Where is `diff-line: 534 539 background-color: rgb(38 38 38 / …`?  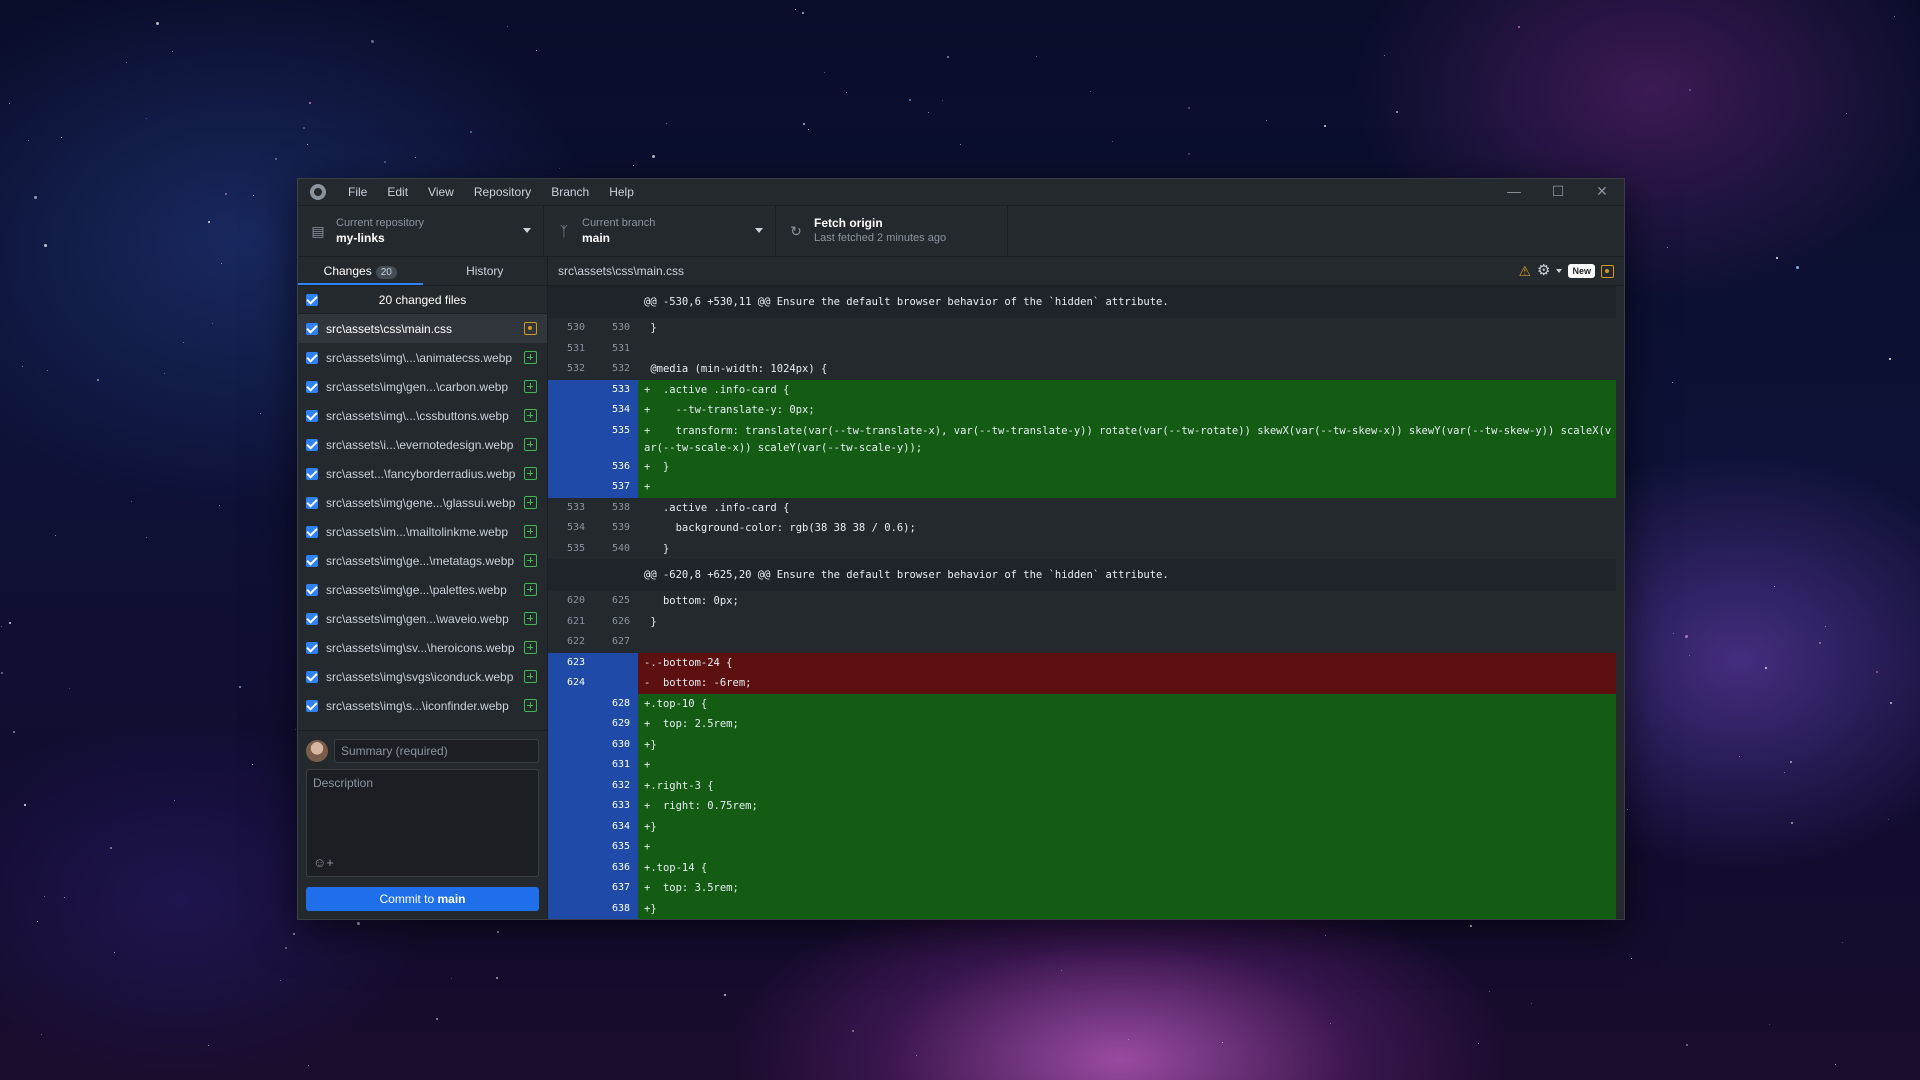
diff-line: 534 539 background-color: rgb(38 38 38 / … is located at coordinates (1086, 528).